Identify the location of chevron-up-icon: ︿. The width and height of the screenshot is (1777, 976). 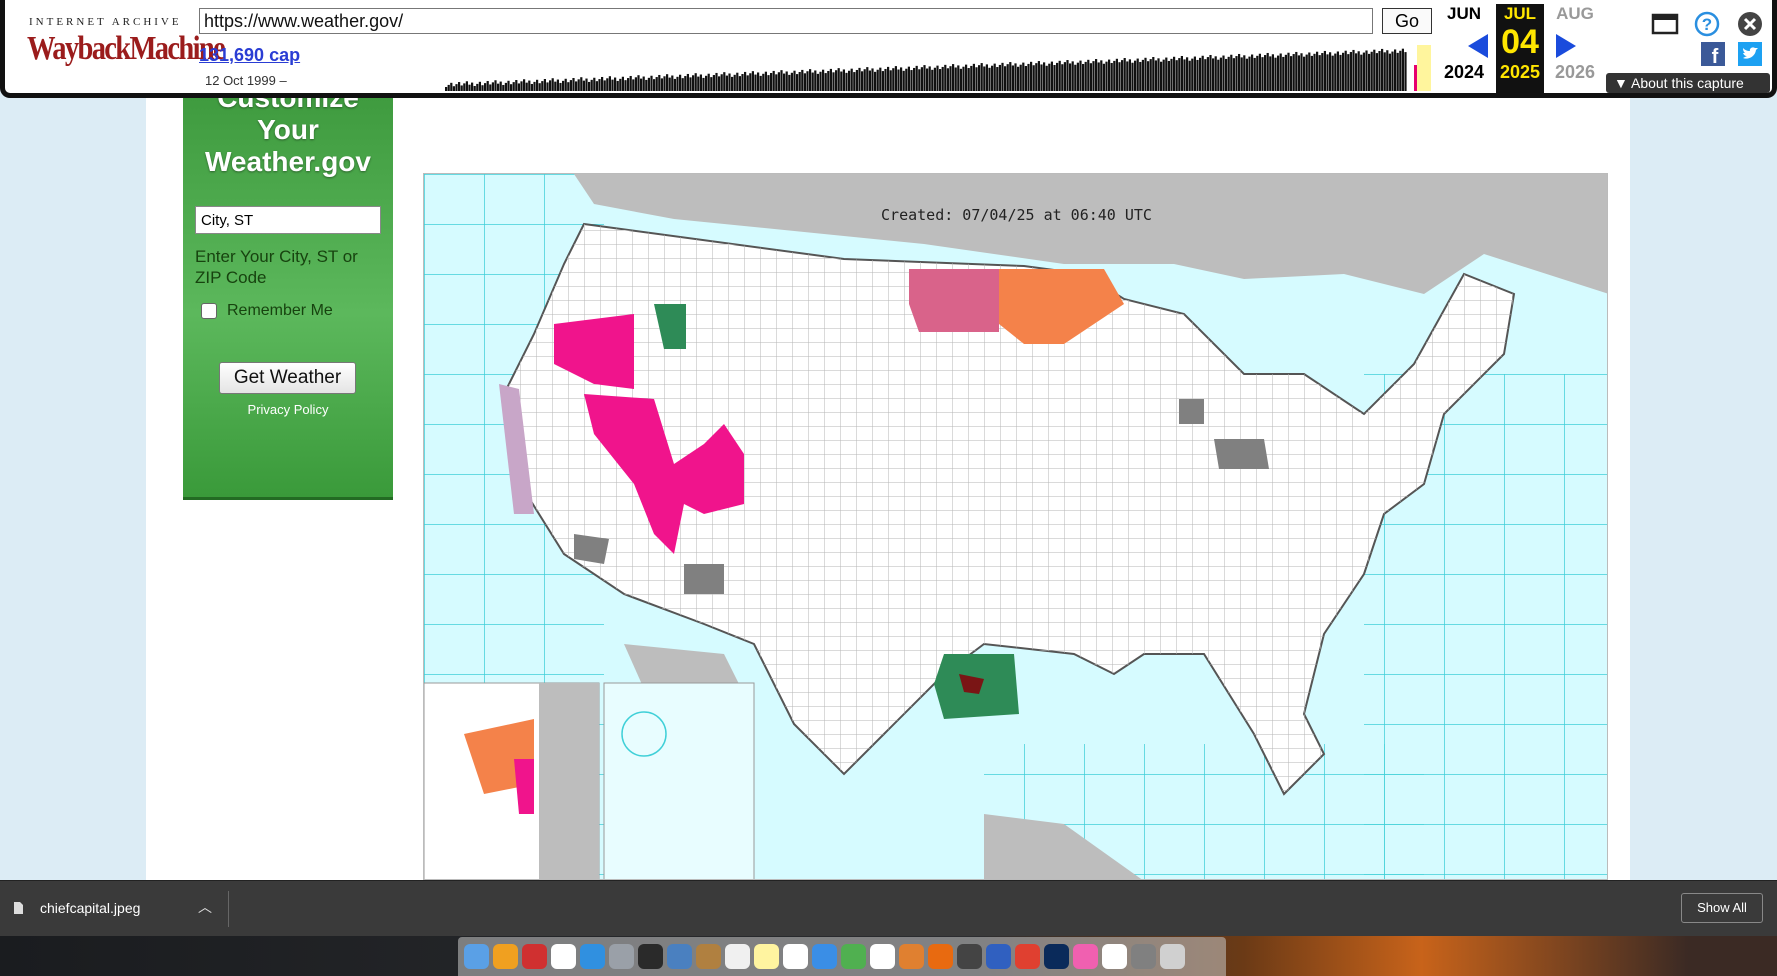
(205, 907).